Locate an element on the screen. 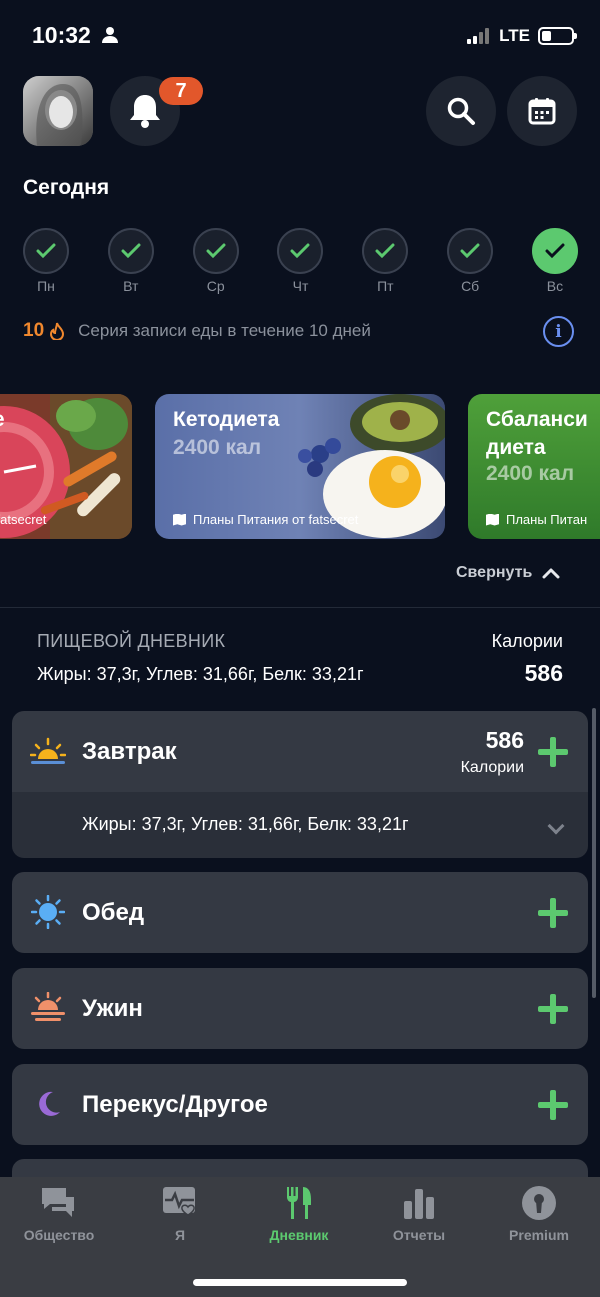  tab-reports: Отчеты is located at coordinates (419, 1214).